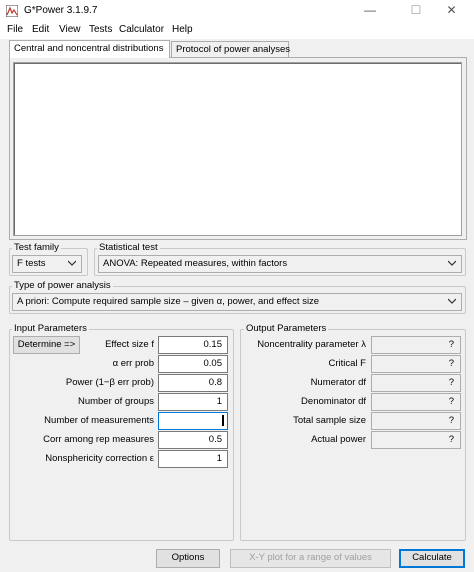 This screenshot has height=572, width=474. I want to click on menu-tests: Tests, so click(100, 29).